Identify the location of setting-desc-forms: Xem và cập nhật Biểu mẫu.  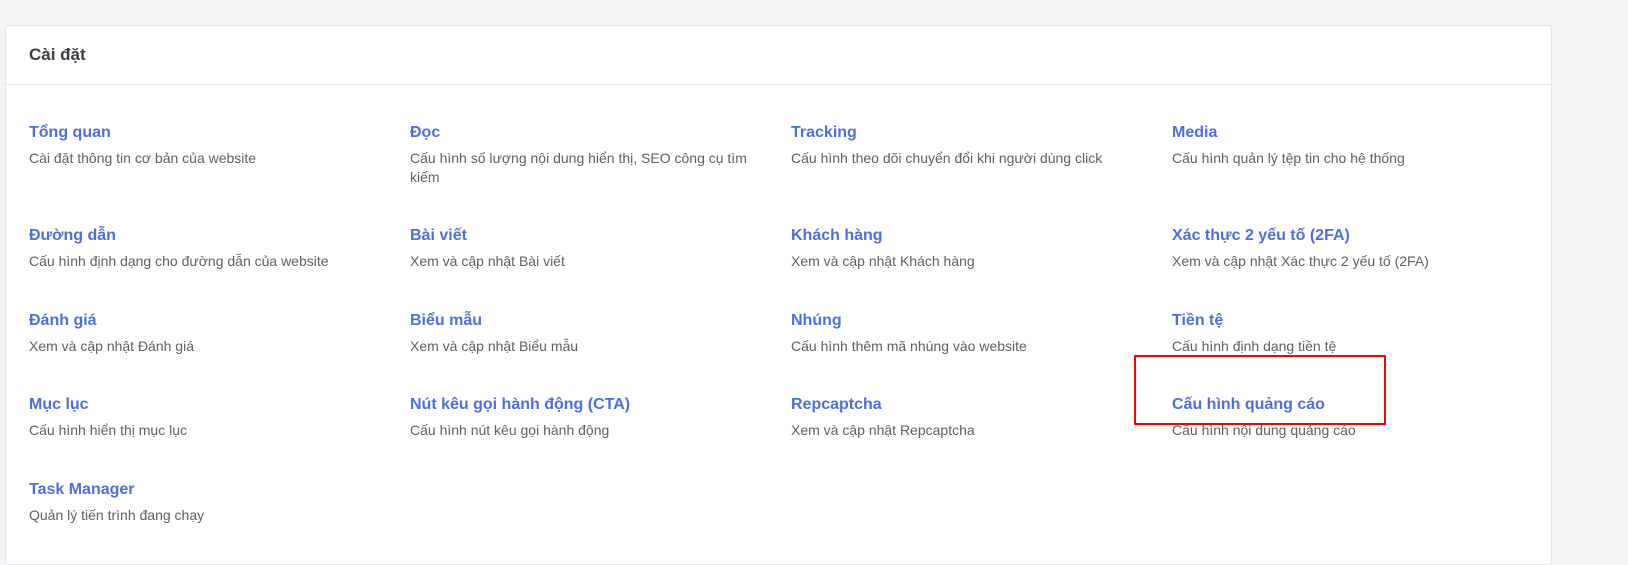
(494, 346).